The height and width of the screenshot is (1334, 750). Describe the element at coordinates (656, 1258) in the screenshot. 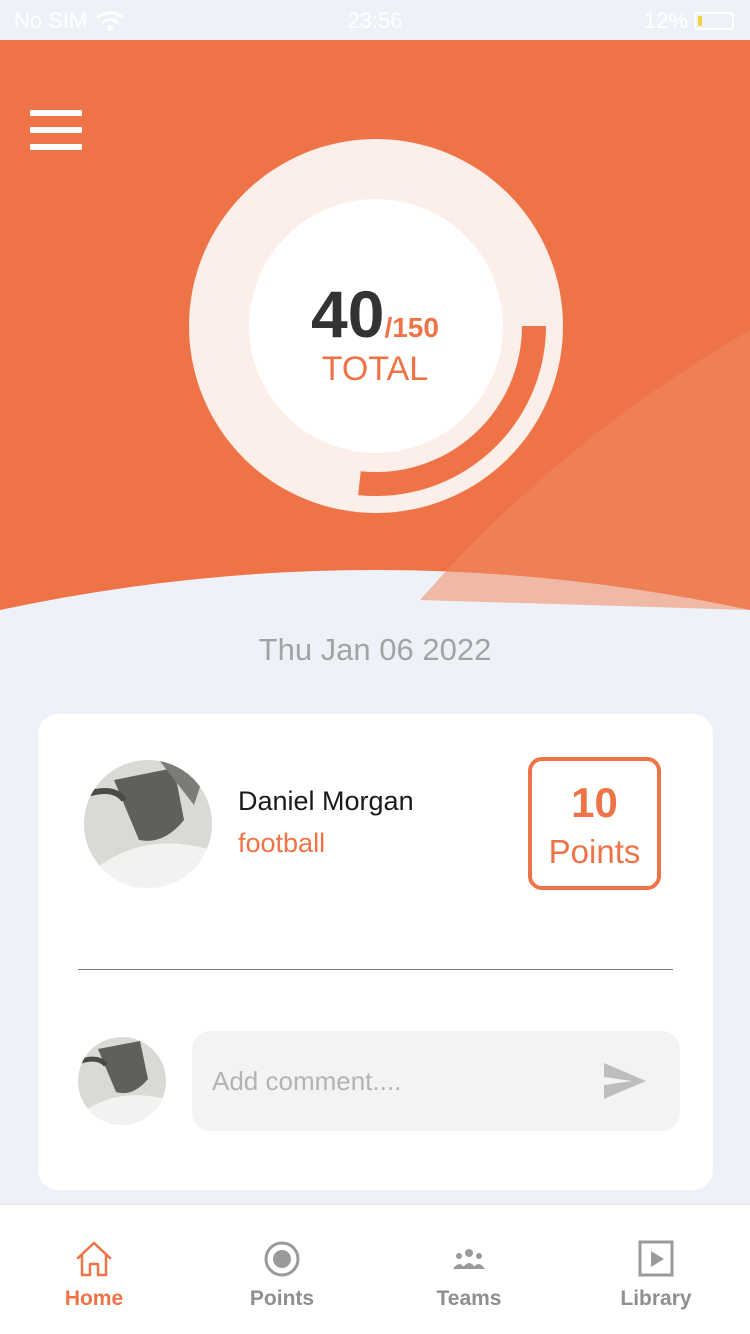

I see `play-square-icon` at that location.